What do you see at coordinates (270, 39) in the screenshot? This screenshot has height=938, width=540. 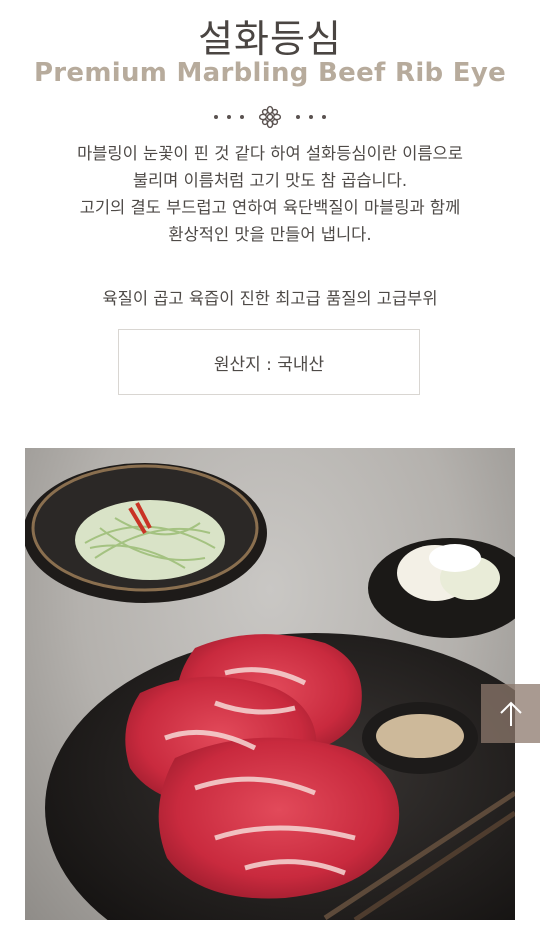 I see `page-title: 설화등심` at bounding box center [270, 39].